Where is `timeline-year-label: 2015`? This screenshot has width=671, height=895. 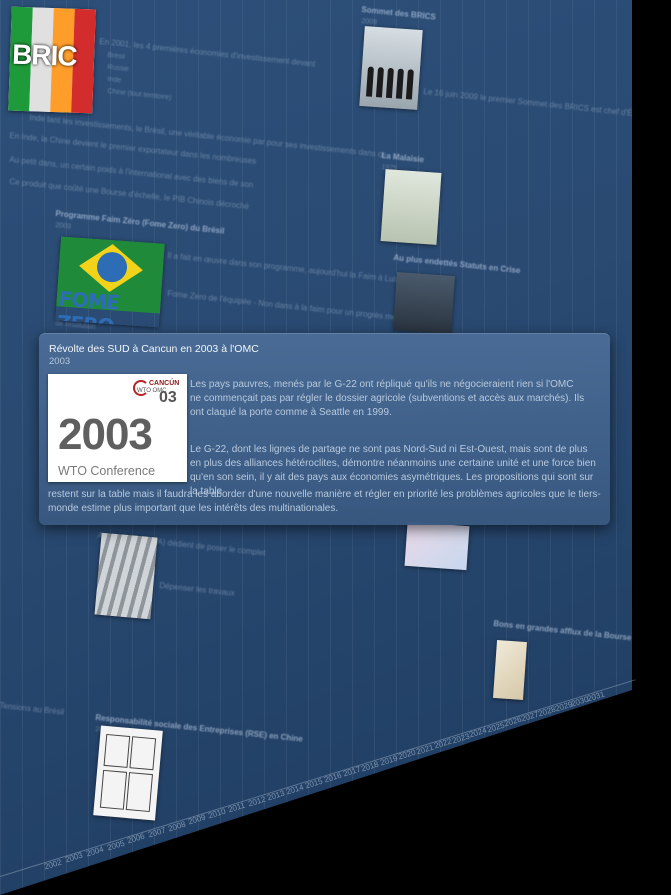 timeline-year-label: 2015 is located at coordinates (314, 784).